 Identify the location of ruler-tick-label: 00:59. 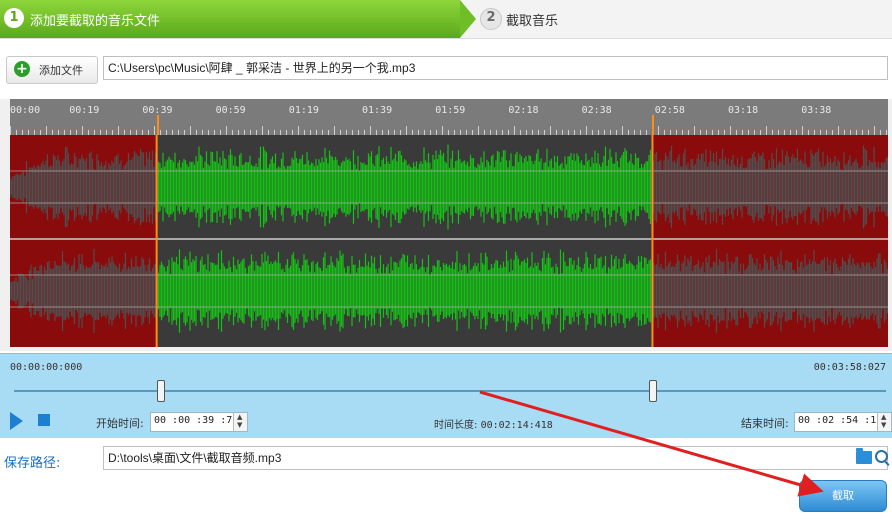
(230, 110).